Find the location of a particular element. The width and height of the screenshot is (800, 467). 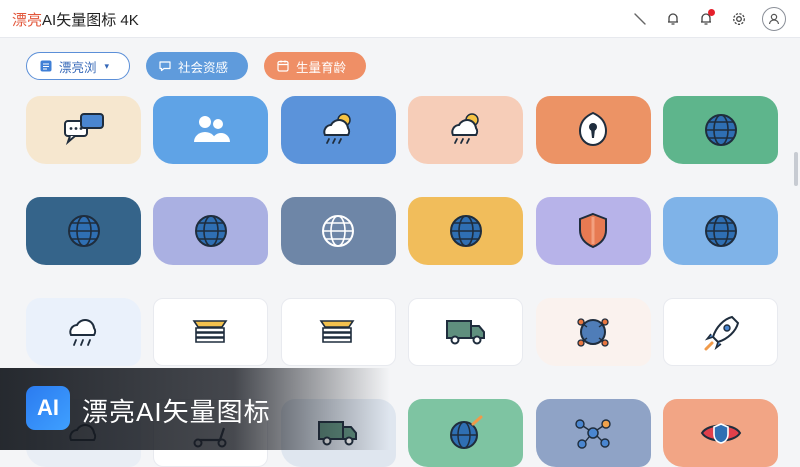

notification-dot is located at coordinates (711, 12).